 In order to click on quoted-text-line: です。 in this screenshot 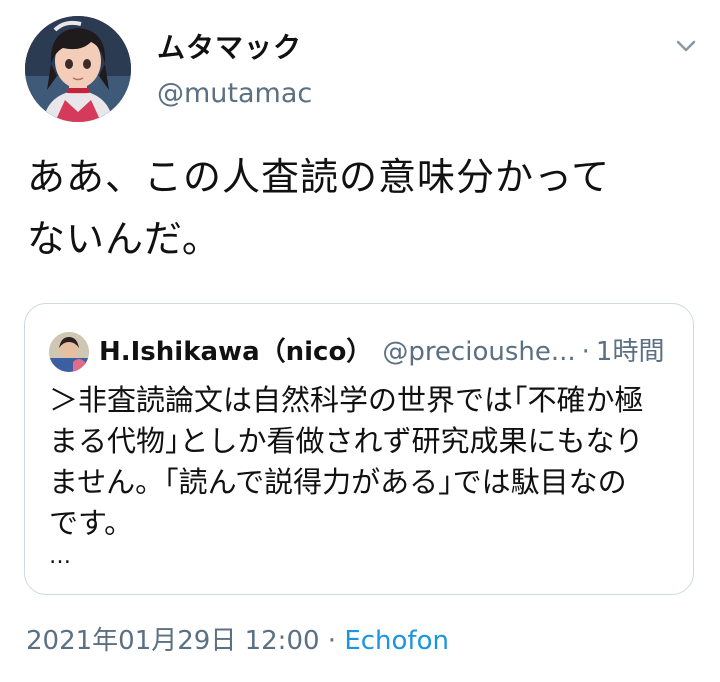, I will do `click(91, 523)`.